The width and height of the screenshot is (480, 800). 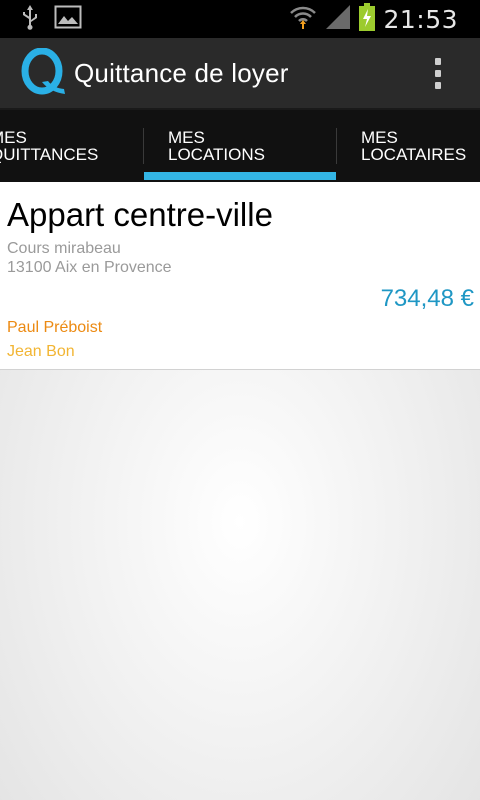 I want to click on tab-locataires: MES LOCATAIRES, so click(x=413, y=146).